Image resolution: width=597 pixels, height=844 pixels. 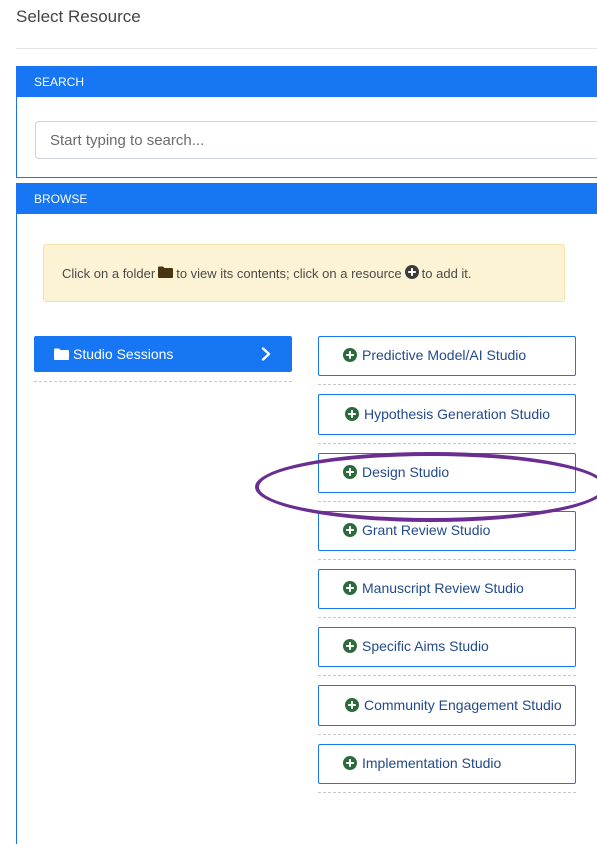 I want to click on list-item: Grant Review Studio, so click(x=447, y=535).